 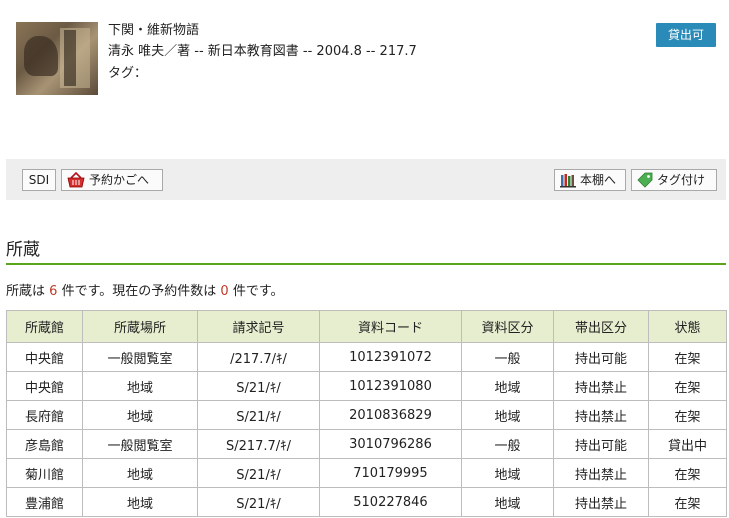 I want to click on table-row: 長府館 地域 S/21/ｷ/ 2010836829 地域 持出禁止 在架, so click(x=366, y=415).